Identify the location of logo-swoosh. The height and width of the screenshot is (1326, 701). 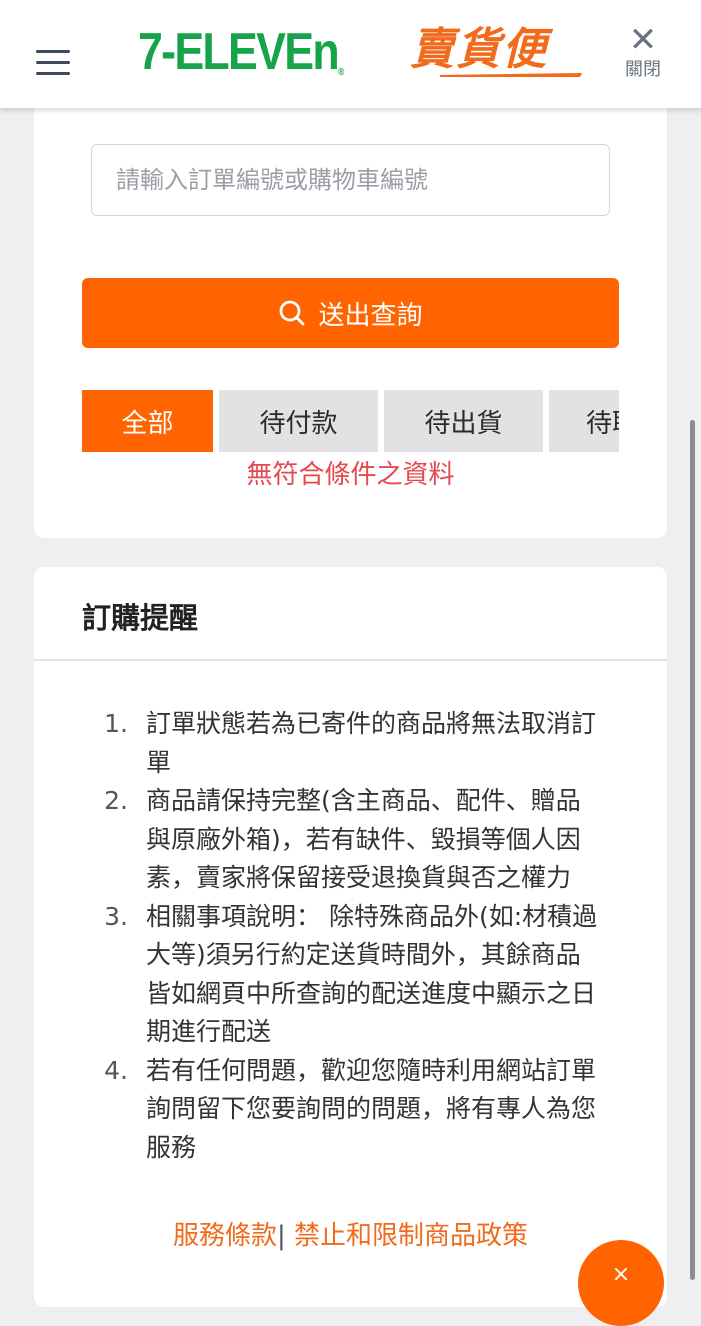
(511, 75).